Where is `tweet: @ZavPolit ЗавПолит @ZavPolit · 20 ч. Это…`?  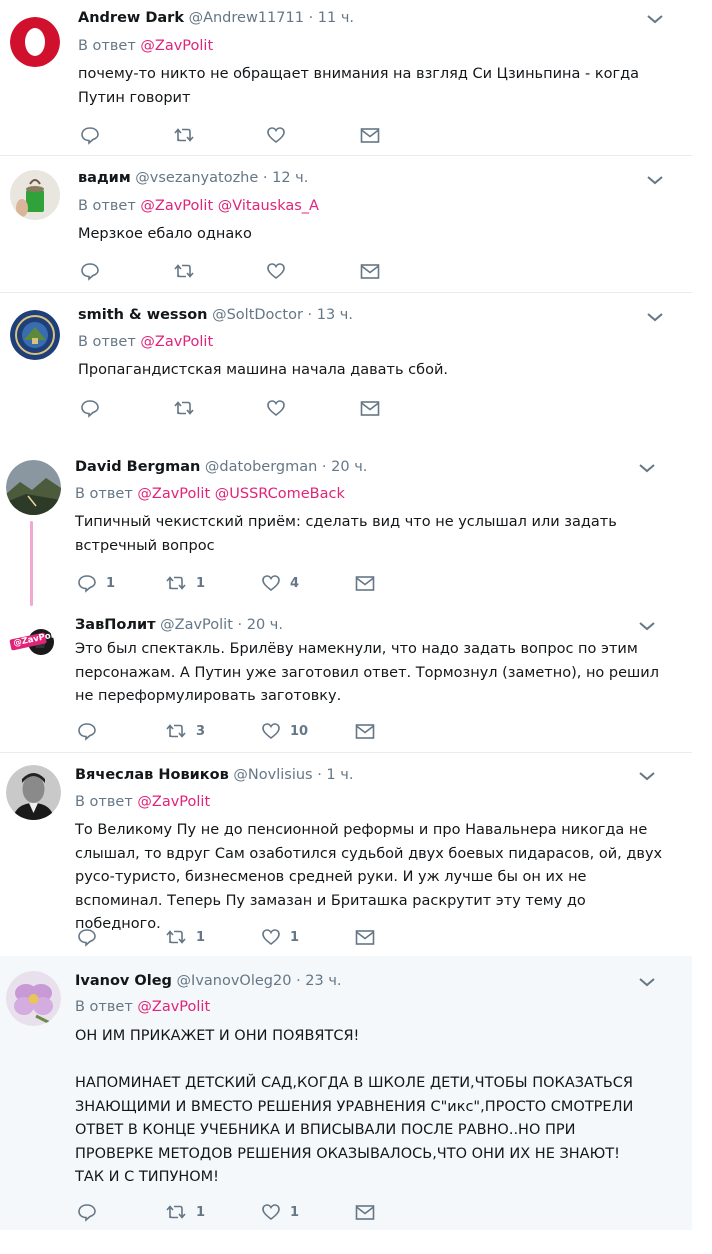
tweet: @ZavPolit ЗавПолит @ZavPolit · 20 ч. Это… is located at coordinates (346, 679).